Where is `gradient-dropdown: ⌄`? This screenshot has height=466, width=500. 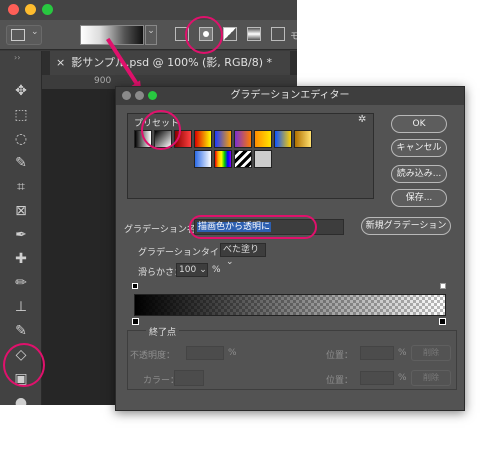
gradient-dropdown: ⌄ is located at coordinates (151, 35).